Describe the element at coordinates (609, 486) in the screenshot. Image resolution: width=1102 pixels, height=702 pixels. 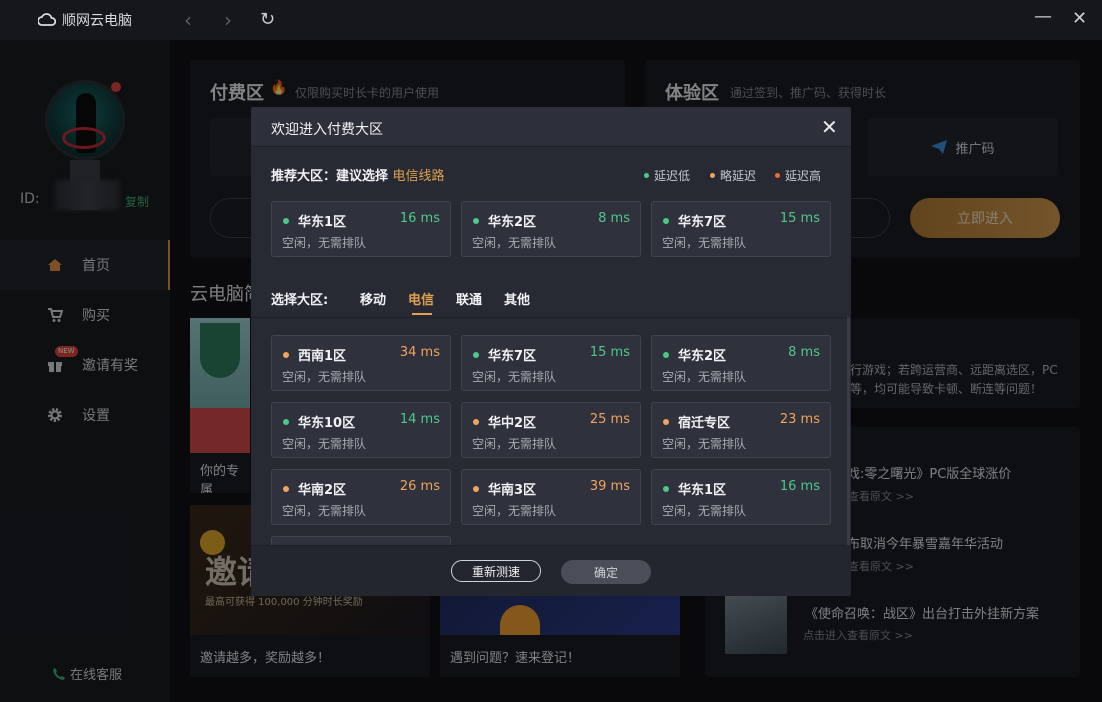
I see `server-latency: 39 ms` at that location.